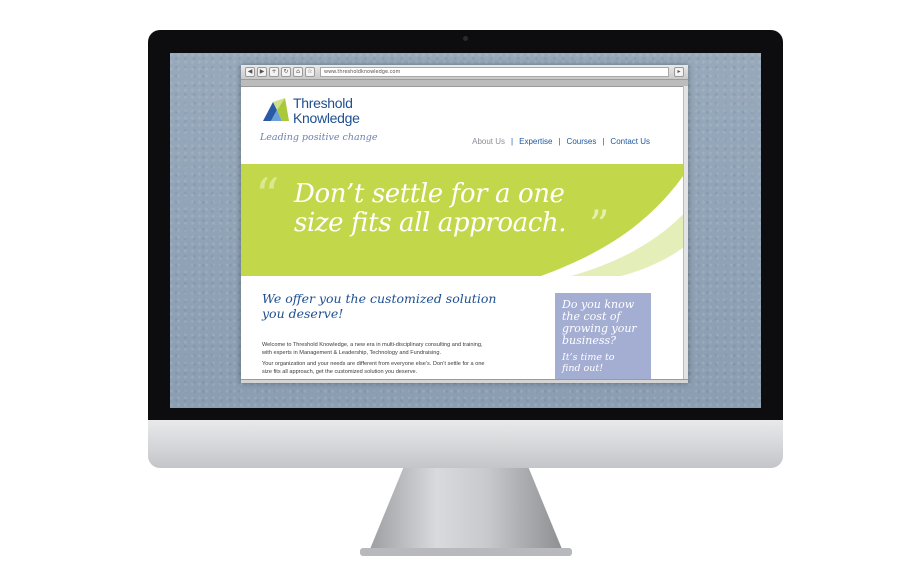 Image resolution: width=920 pixels, height=570 pixels. I want to click on logo-text-line2: Knowledge, so click(326, 118).